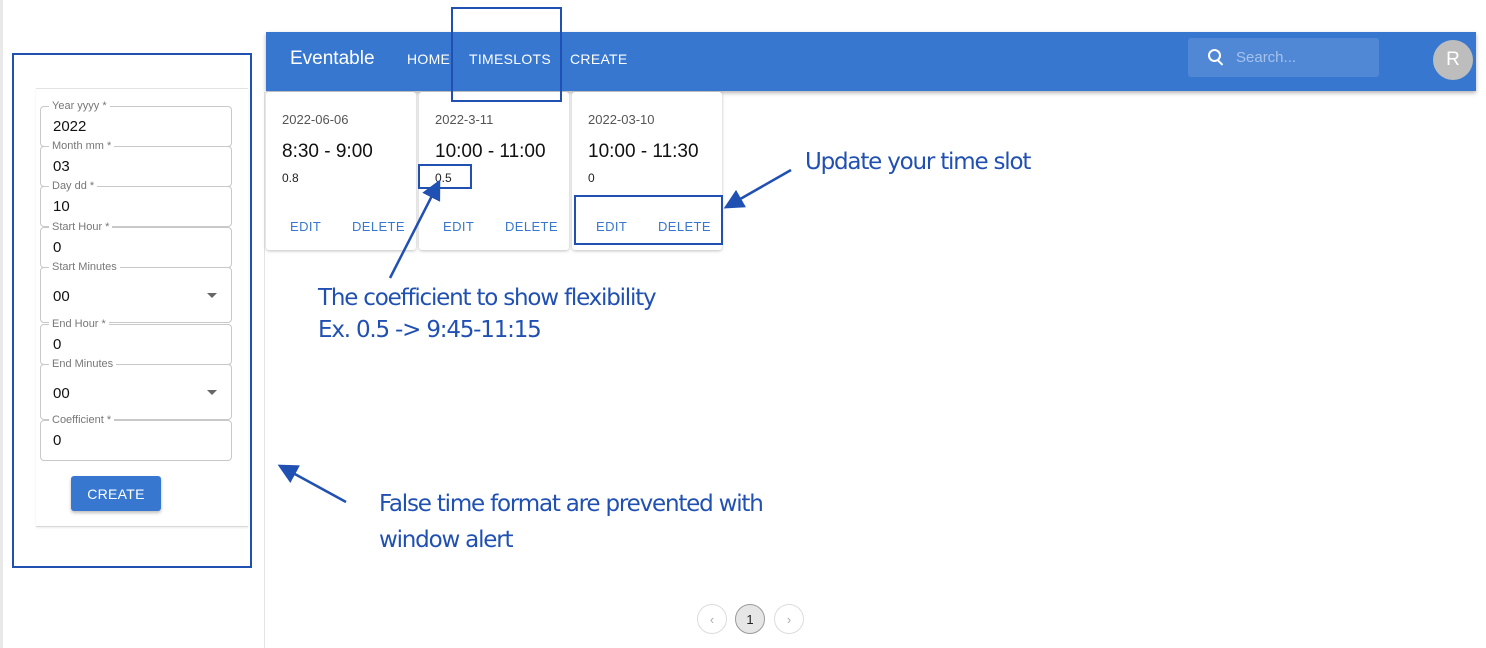 The image size is (1486, 648). I want to click on annotation-update: Update your time slot, so click(918, 162).